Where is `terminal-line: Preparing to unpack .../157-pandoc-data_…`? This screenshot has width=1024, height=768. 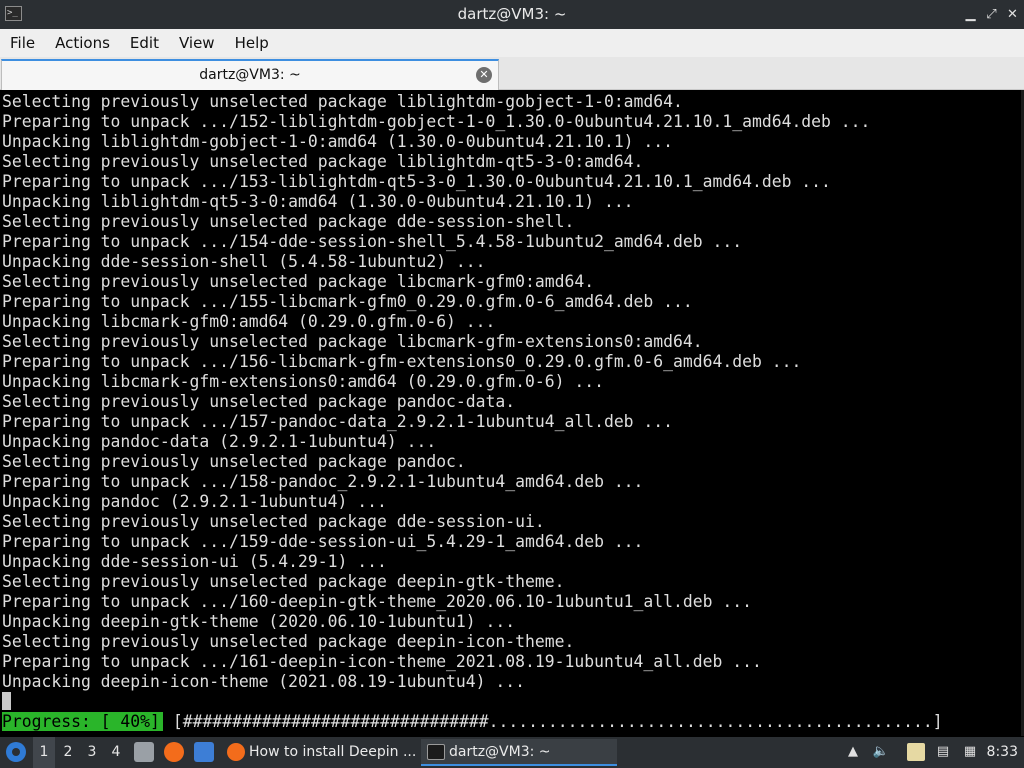 terminal-line: Preparing to unpack .../157-pandoc-data_… is located at coordinates (338, 421).